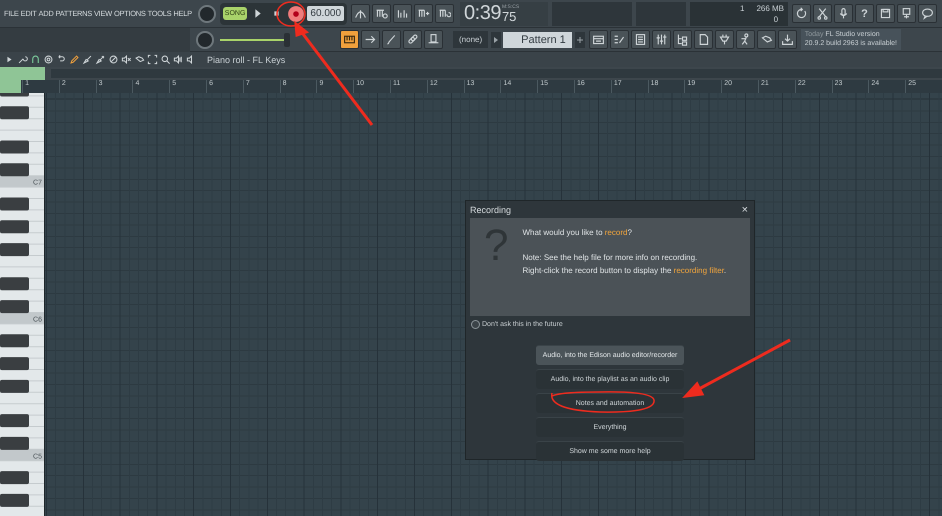 The image size is (942, 516). Describe the element at coordinates (444, 13) in the screenshot. I see `comb-loop-icon` at that location.